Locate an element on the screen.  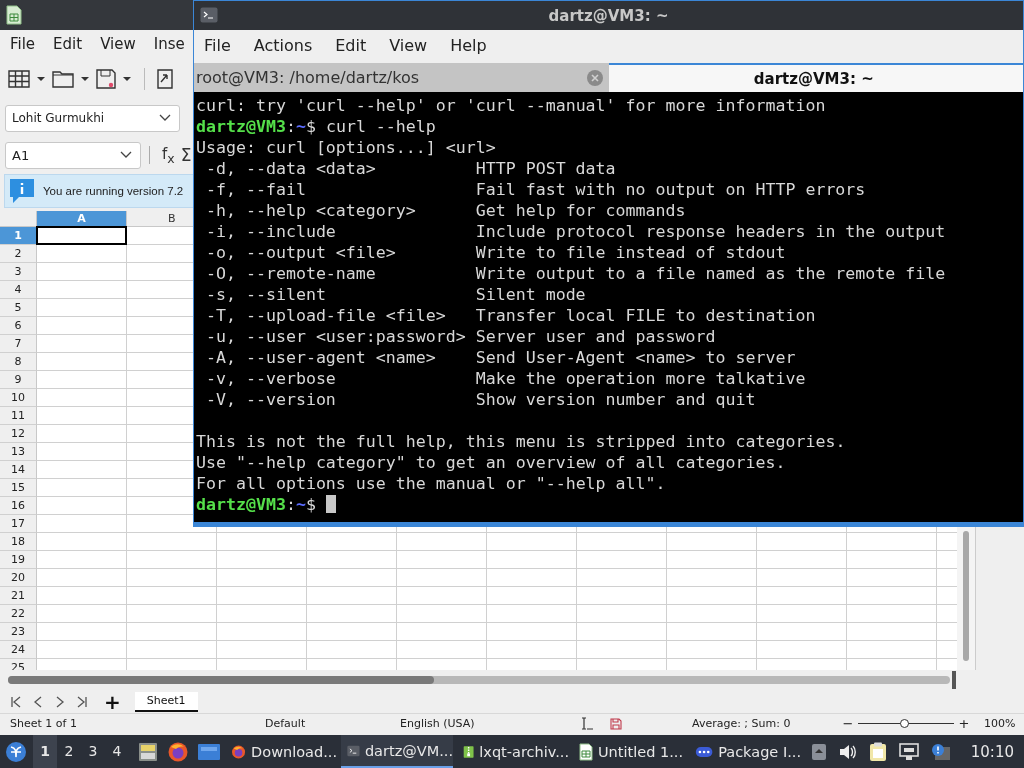
option-name: -v, --verbose is located at coordinates (271, 378).